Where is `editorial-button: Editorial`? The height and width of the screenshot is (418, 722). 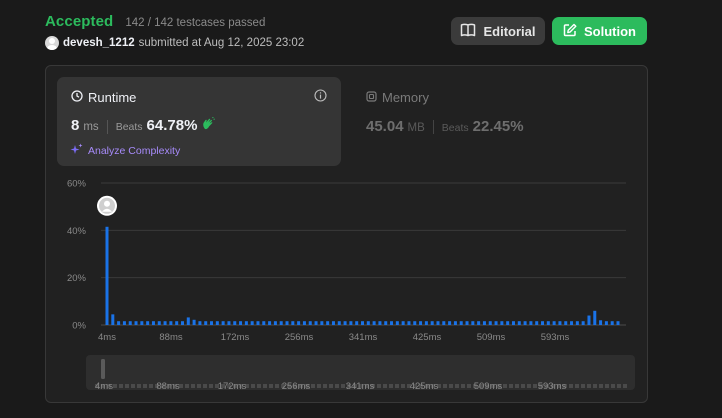
editorial-button: Editorial is located at coordinates (498, 31).